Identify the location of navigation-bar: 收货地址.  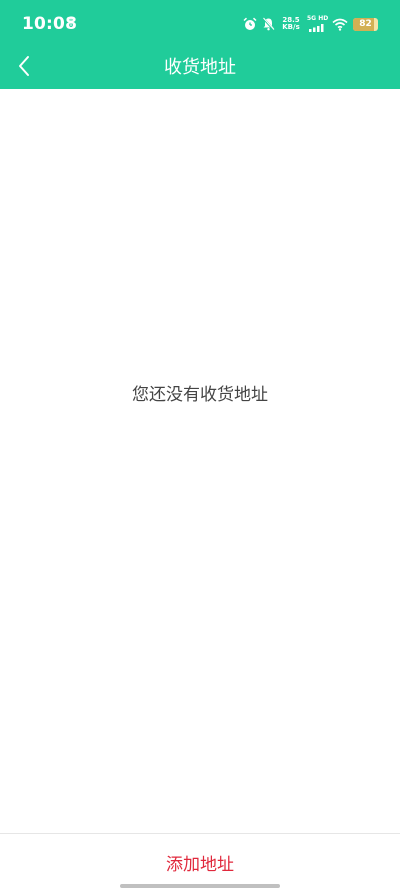
(200, 67).